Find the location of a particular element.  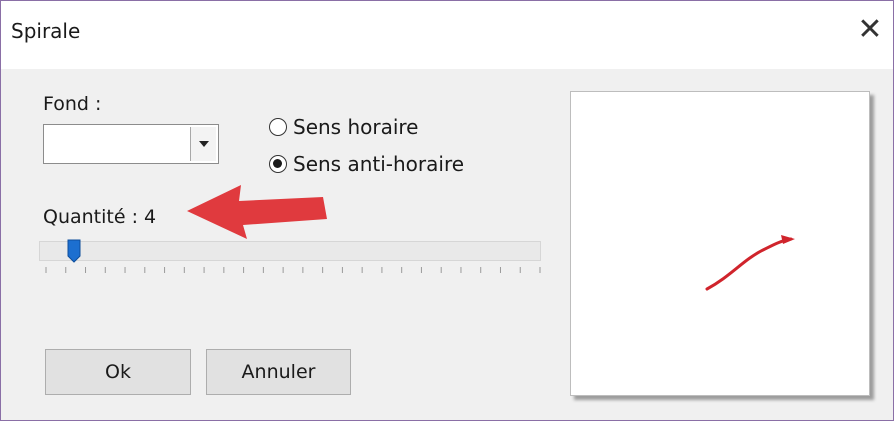

spiral-stroke is located at coordinates (749, 264).